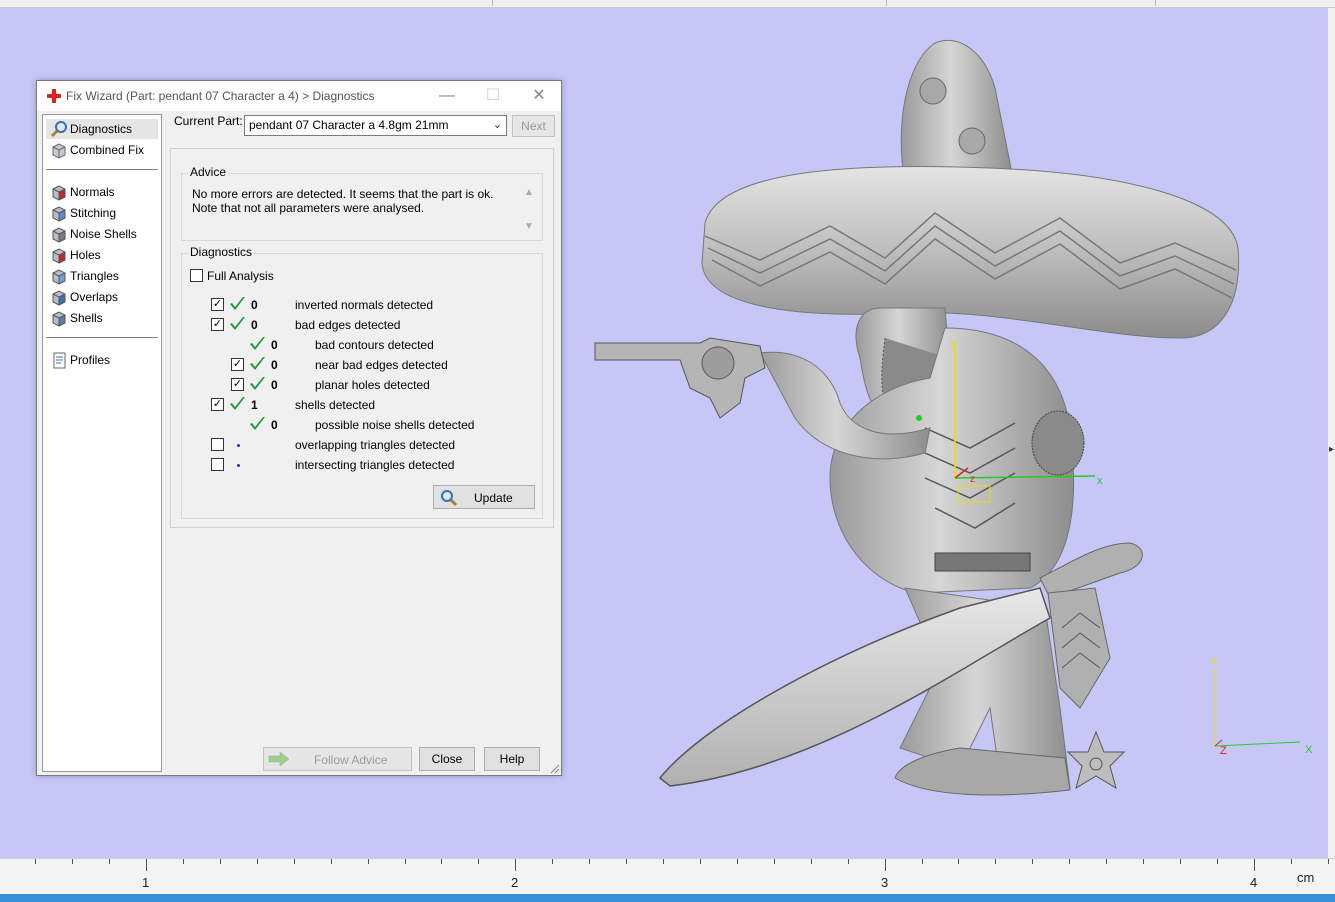 The height and width of the screenshot is (902, 1335). Describe the element at coordinates (54, 96) in the screenshot. I see `red-cross-icon` at that location.